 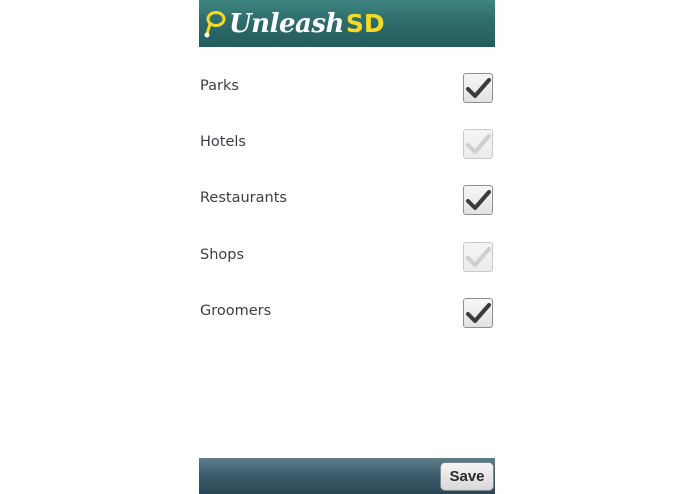 I want to click on filter-label: Groomers, so click(x=236, y=311).